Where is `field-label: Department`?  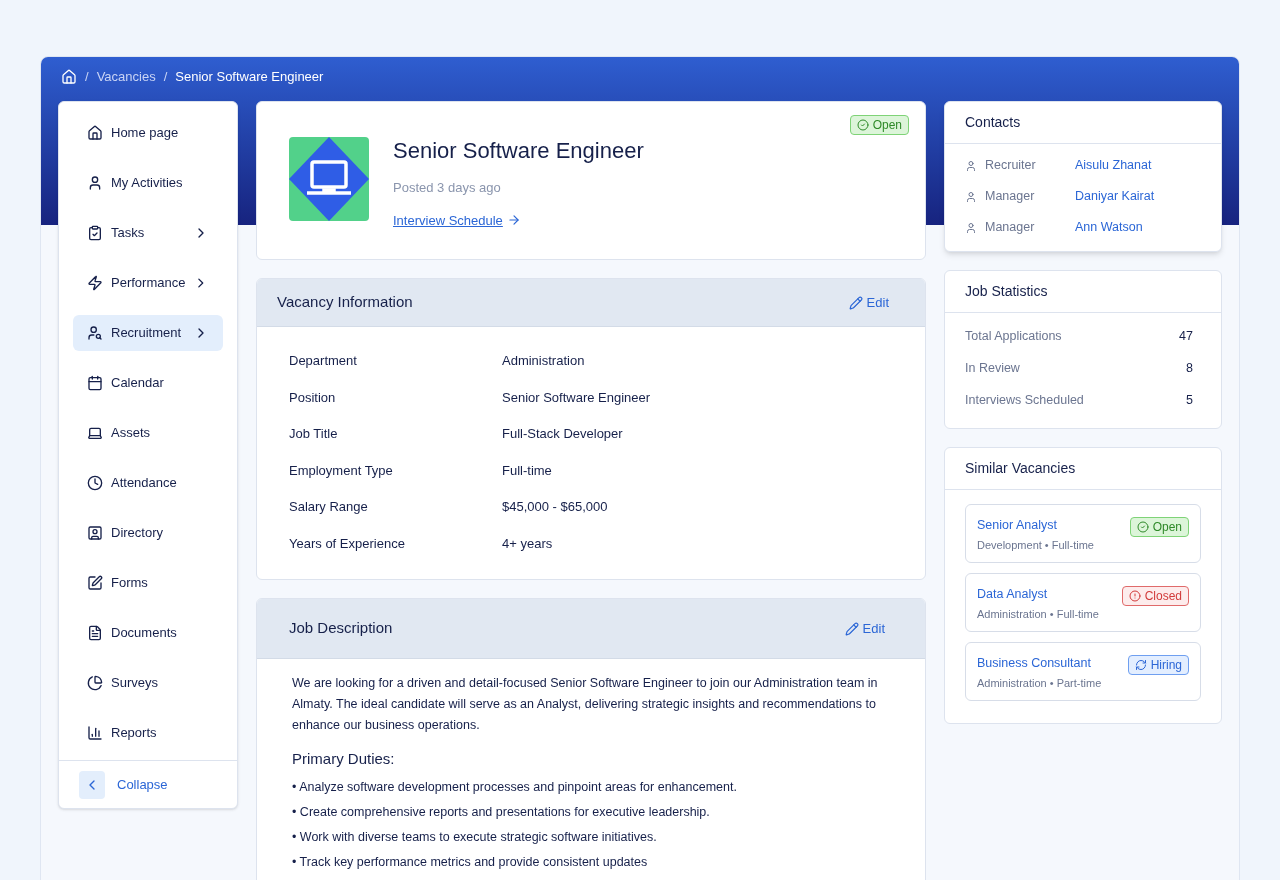
field-label: Department is located at coordinates (323, 361).